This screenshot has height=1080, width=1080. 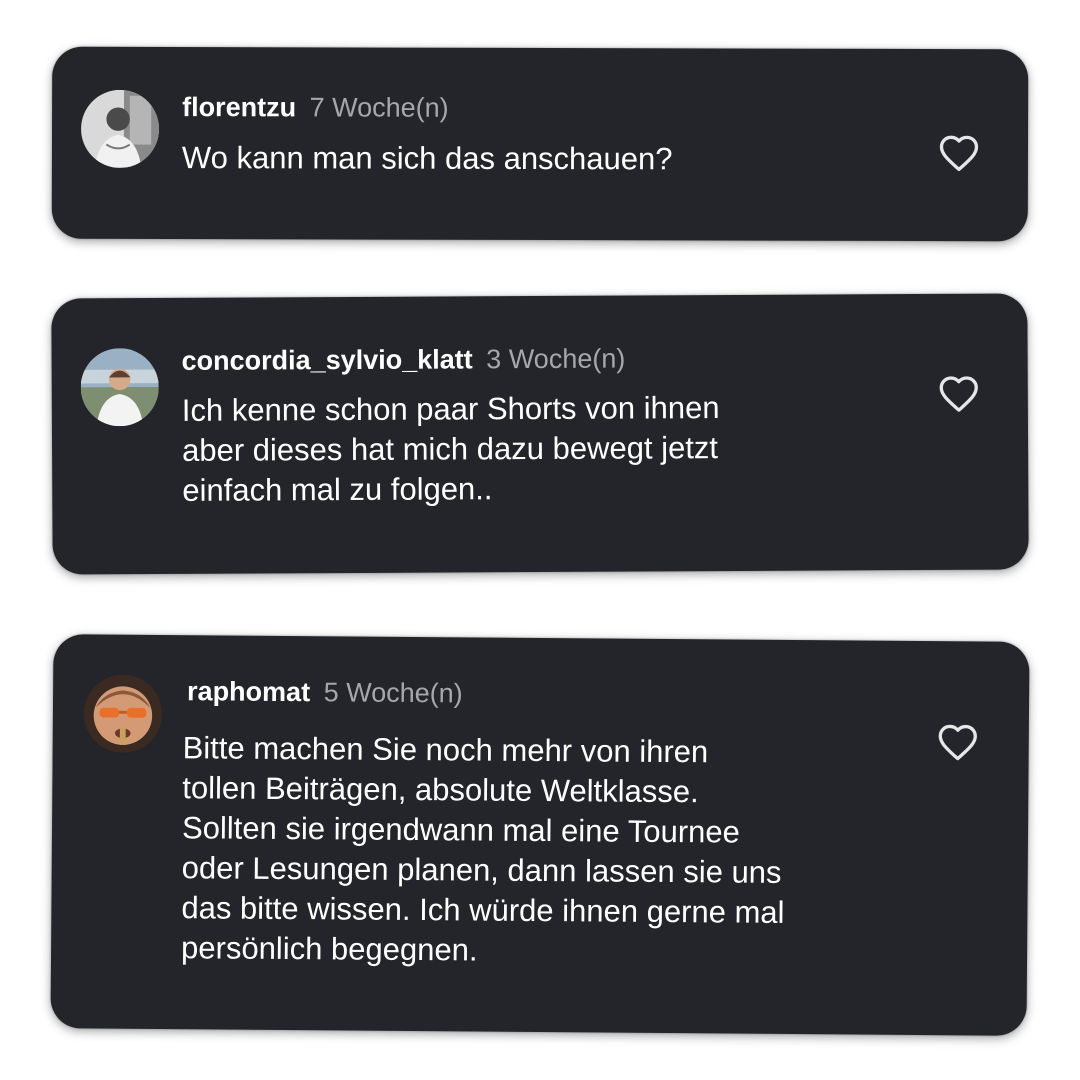 What do you see at coordinates (239, 107) in the screenshot?
I see `username: florentzu` at bounding box center [239, 107].